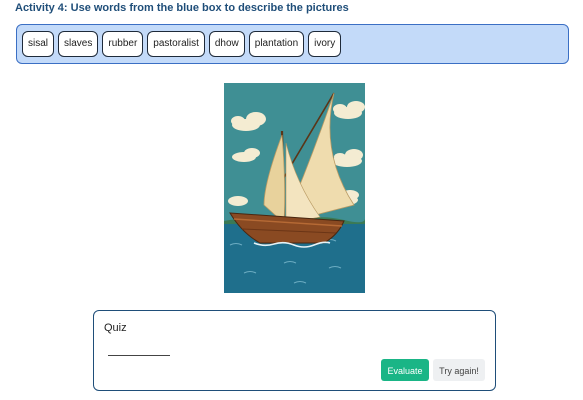 The width and height of the screenshot is (583, 400). I want to click on word-chip-pastoralist: pastoralist, so click(176, 44).